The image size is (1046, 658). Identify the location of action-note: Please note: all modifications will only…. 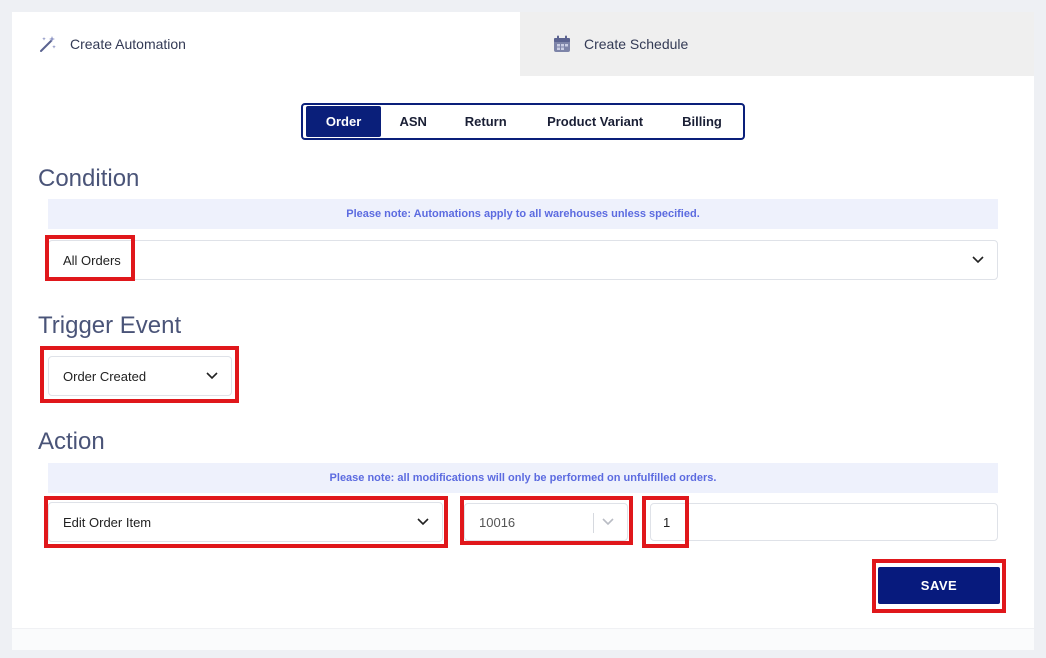
(523, 478).